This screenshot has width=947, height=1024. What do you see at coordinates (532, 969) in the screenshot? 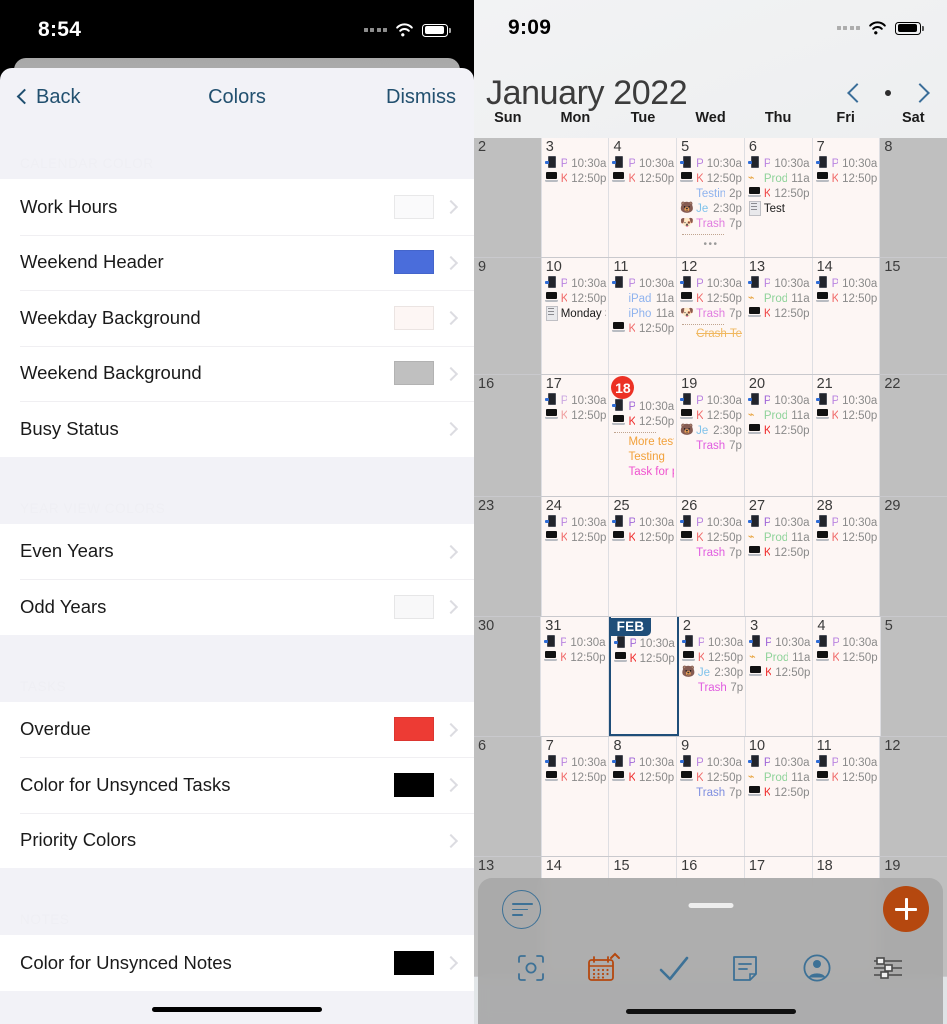
I see `camera-focus-icon` at bounding box center [532, 969].